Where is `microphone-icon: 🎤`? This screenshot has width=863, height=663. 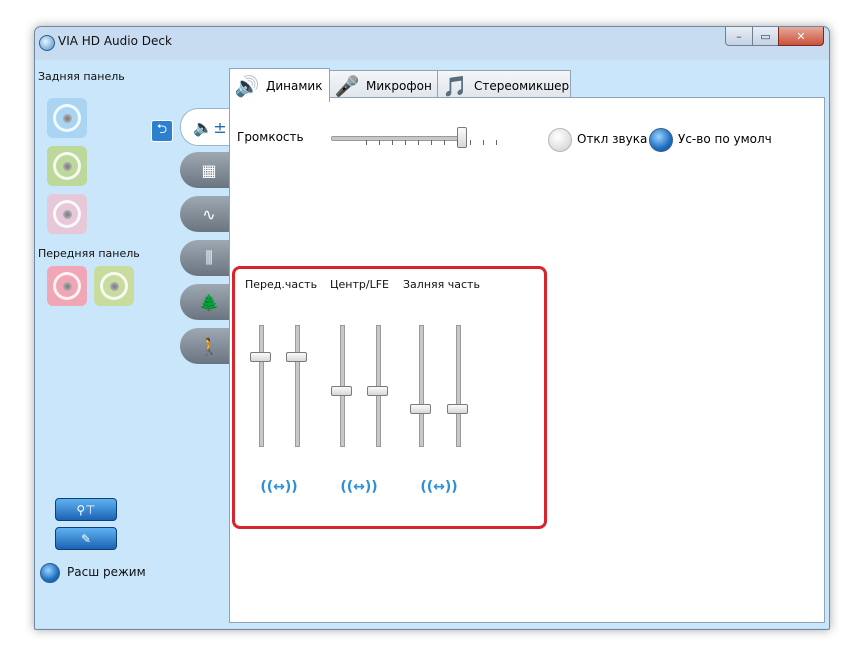 microphone-icon: 🎤 is located at coordinates (347, 86).